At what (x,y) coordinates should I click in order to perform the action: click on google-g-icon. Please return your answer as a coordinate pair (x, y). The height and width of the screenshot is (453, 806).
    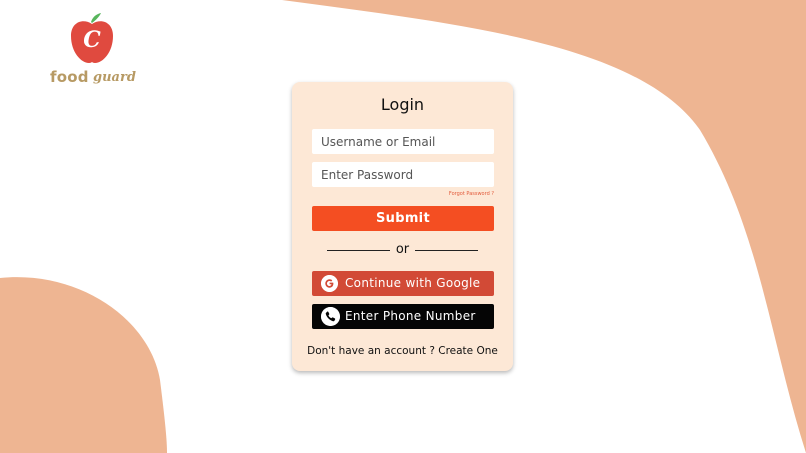
    Looking at the image, I should click on (329, 283).